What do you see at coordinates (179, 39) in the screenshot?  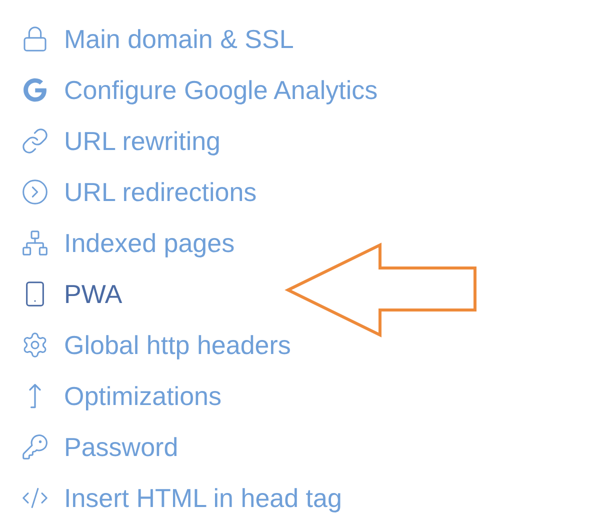 I see `menu-item: Main domain & SSL` at bounding box center [179, 39].